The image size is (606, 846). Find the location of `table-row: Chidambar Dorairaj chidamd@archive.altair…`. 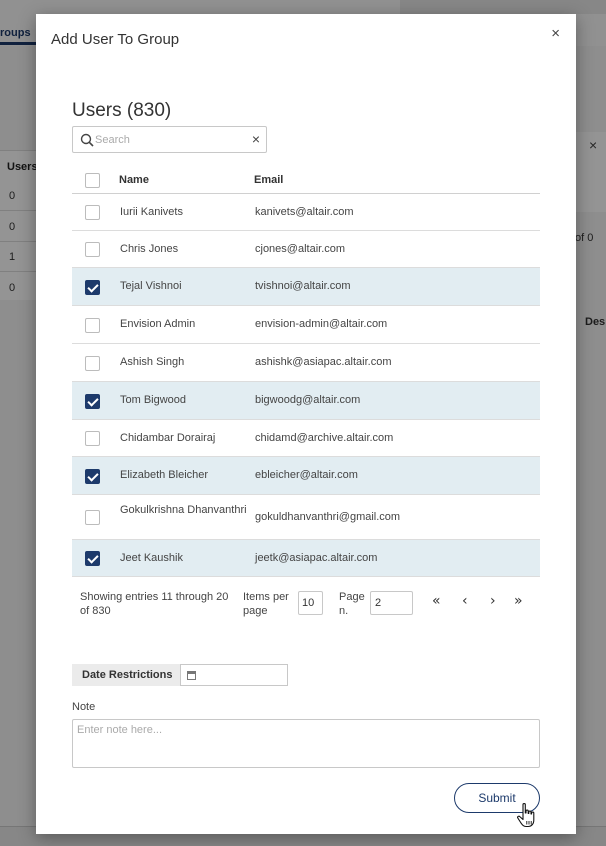

table-row: Chidambar Dorairaj chidamd@archive.altair… is located at coordinates (306, 438).